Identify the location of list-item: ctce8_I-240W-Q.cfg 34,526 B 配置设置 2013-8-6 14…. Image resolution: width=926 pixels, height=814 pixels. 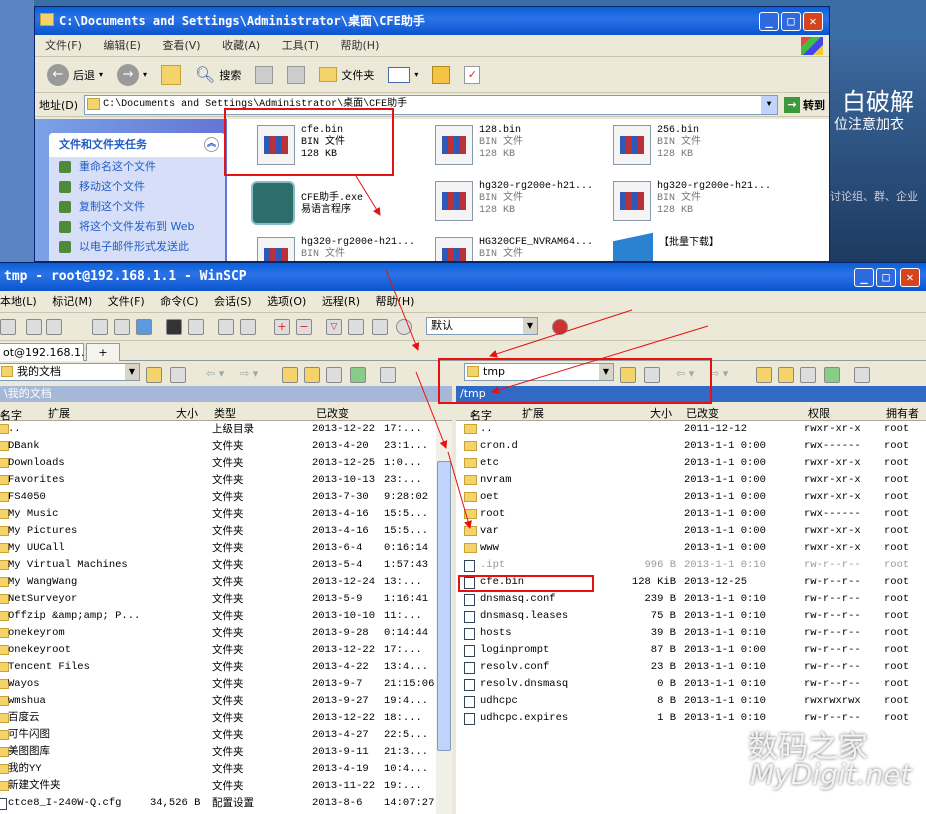
(218, 803).